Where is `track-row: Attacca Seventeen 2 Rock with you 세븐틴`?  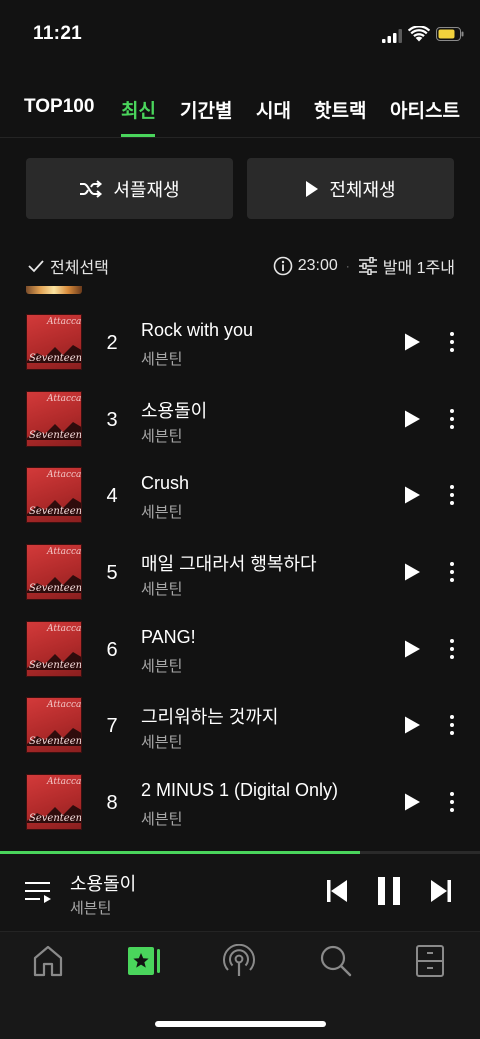 track-row: Attacca Seventeen 2 Rock with you 세븐틴 is located at coordinates (240, 342).